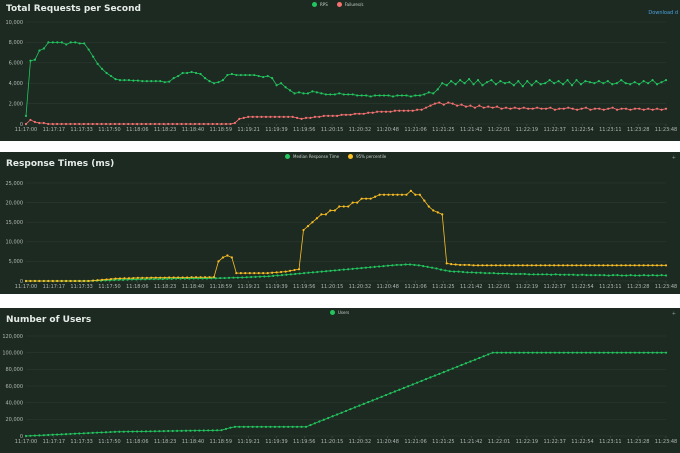  What do you see at coordinates (443, 287) in the screenshot?
I see `x-tick-label: 11:21:25` at bounding box center [443, 287].